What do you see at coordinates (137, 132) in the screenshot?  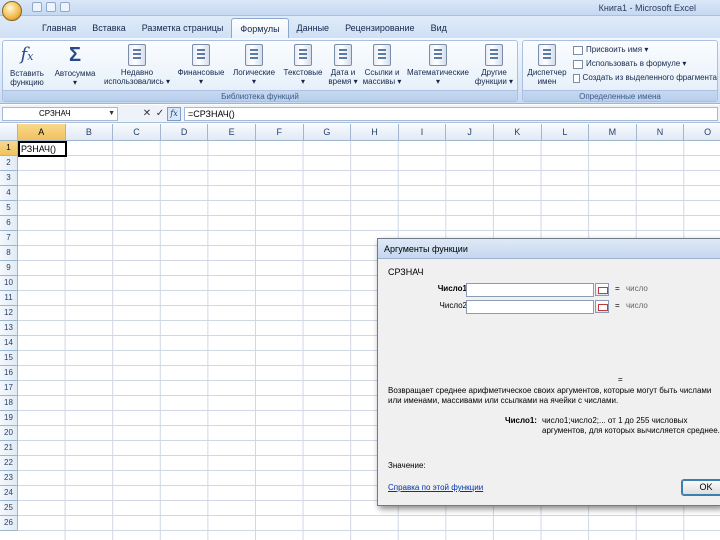 I see `column-header: C` at bounding box center [137, 132].